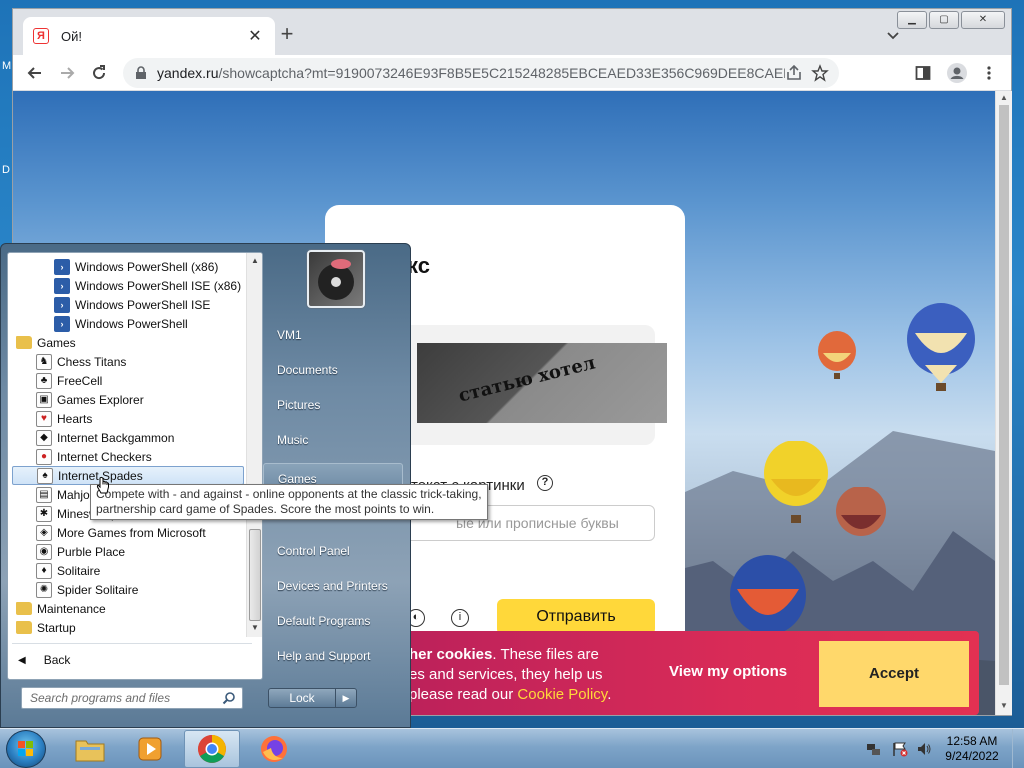 The width and height of the screenshot is (1024, 768). Describe the element at coordinates (128, 627) in the screenshot. I see `program-item: Startup` at that location.